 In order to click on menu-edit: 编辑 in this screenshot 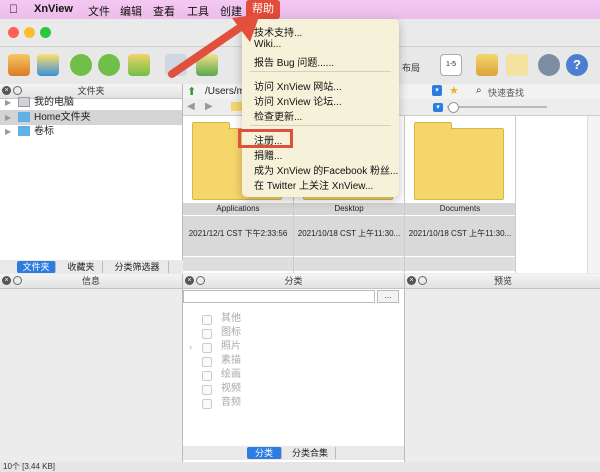, I will do `click(131, 11)`.